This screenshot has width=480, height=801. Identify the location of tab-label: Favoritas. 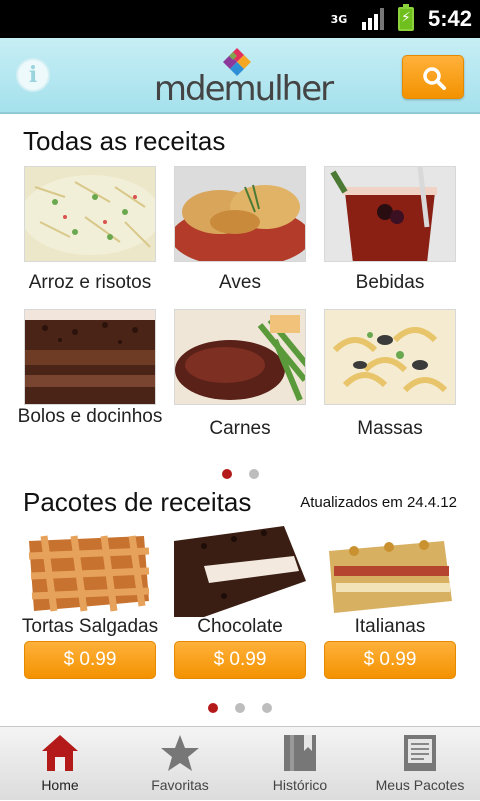
(180, 785).